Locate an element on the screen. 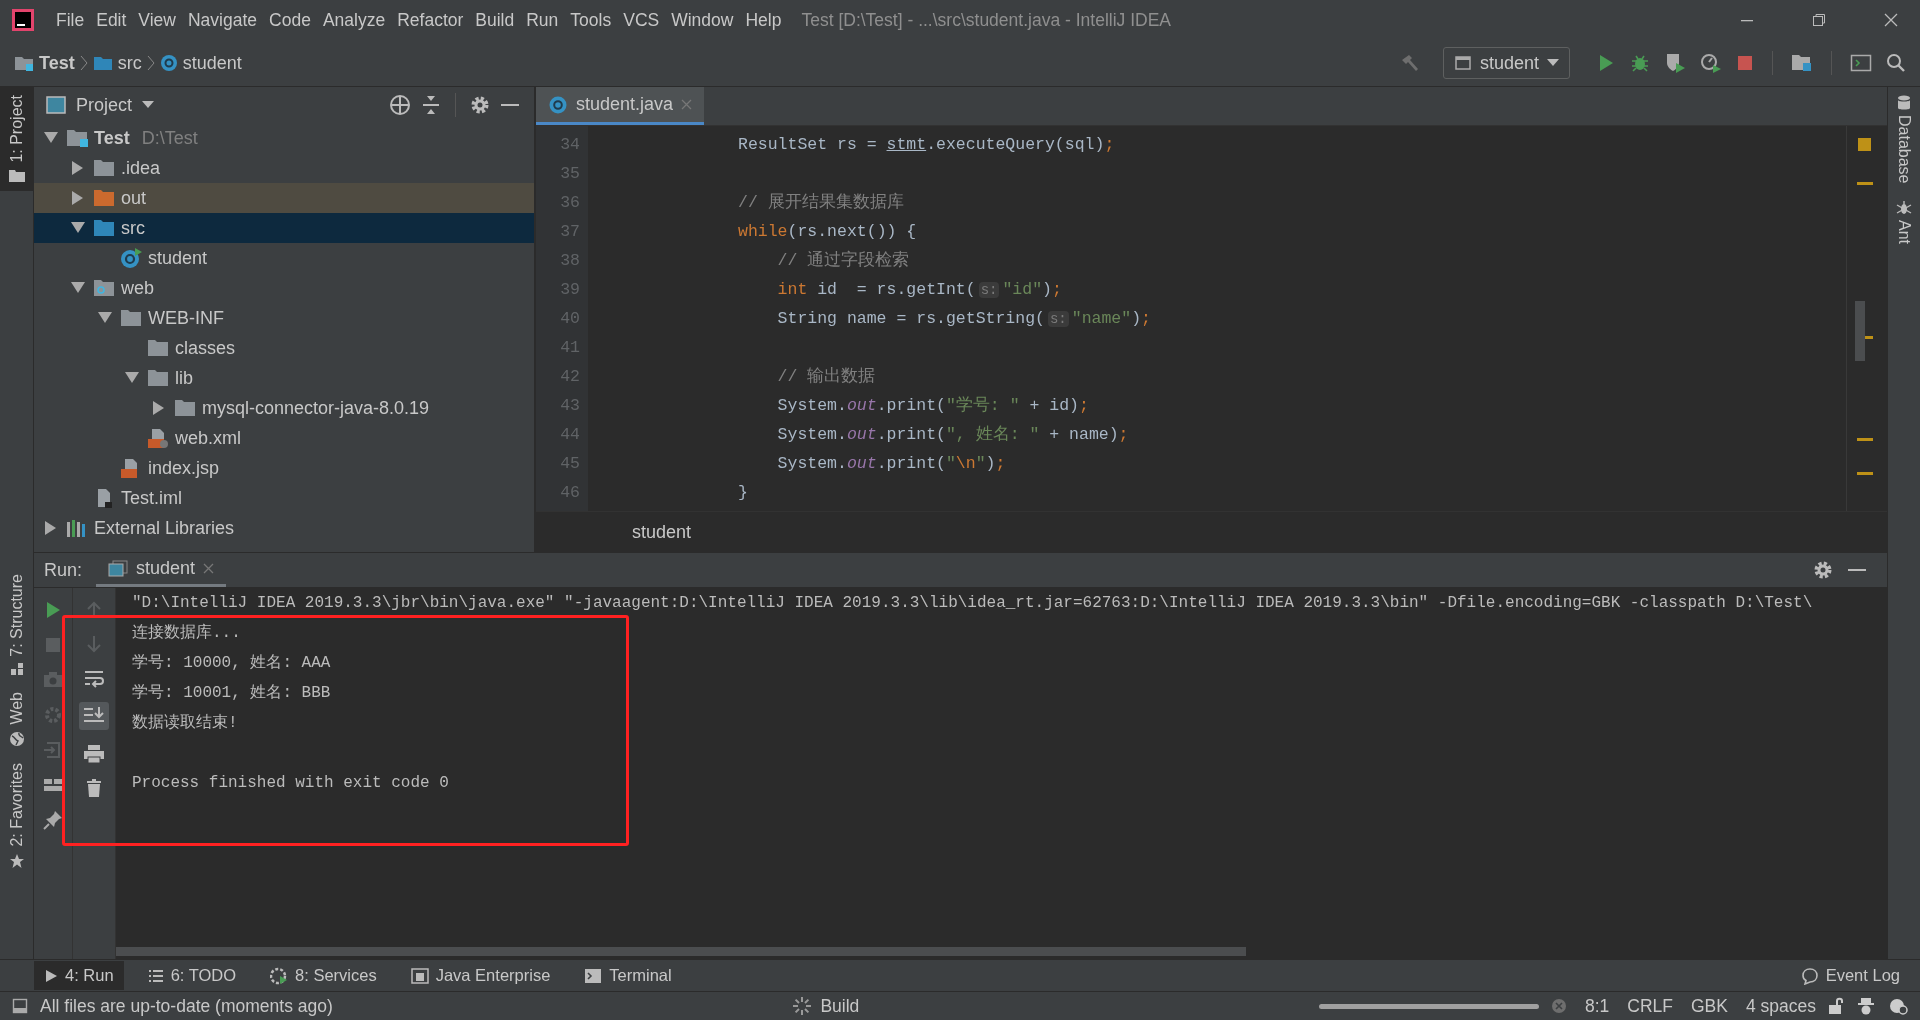 The image size is (1920, 1020). import-icon is located at coordinates (53, 750).